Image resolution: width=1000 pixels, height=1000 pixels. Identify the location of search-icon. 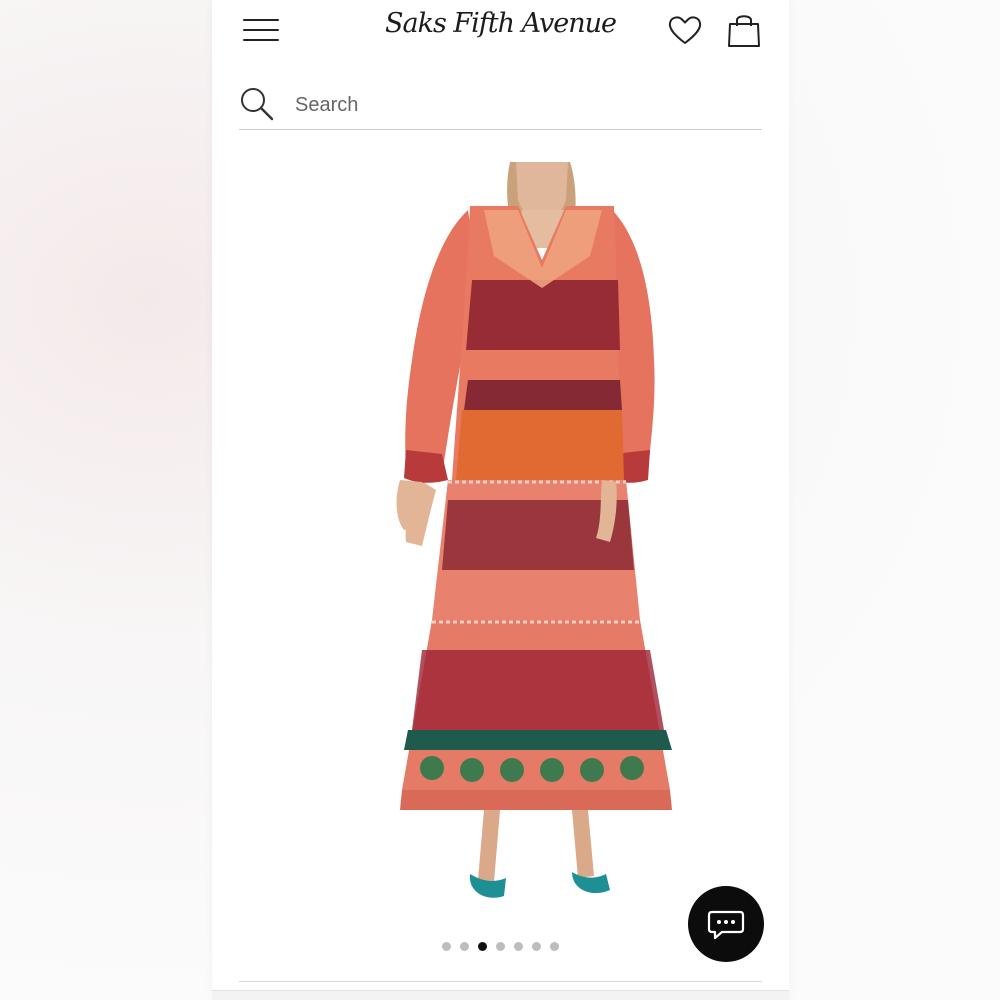
(257, 104).